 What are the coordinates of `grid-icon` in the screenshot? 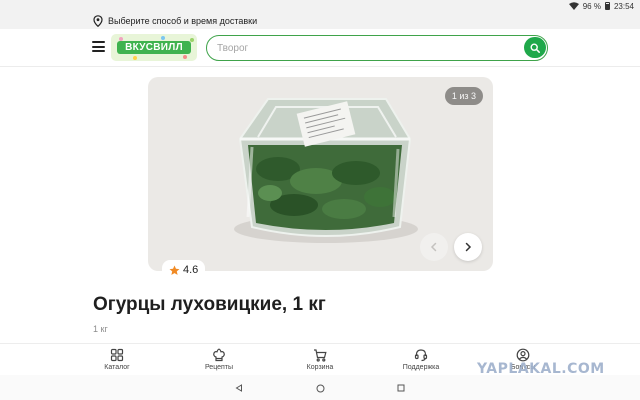 It's located at (117, 355).